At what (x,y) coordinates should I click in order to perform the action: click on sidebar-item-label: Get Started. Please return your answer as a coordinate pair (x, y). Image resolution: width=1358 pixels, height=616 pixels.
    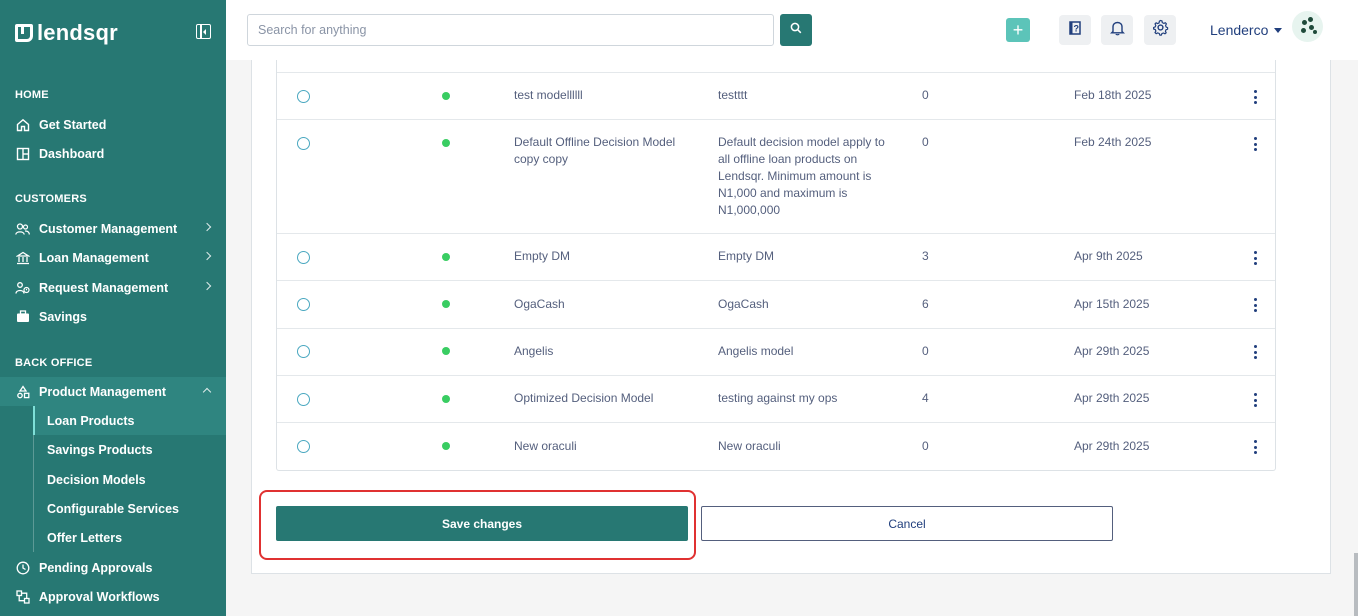
    Looking at the image, I should click on (73, 124).